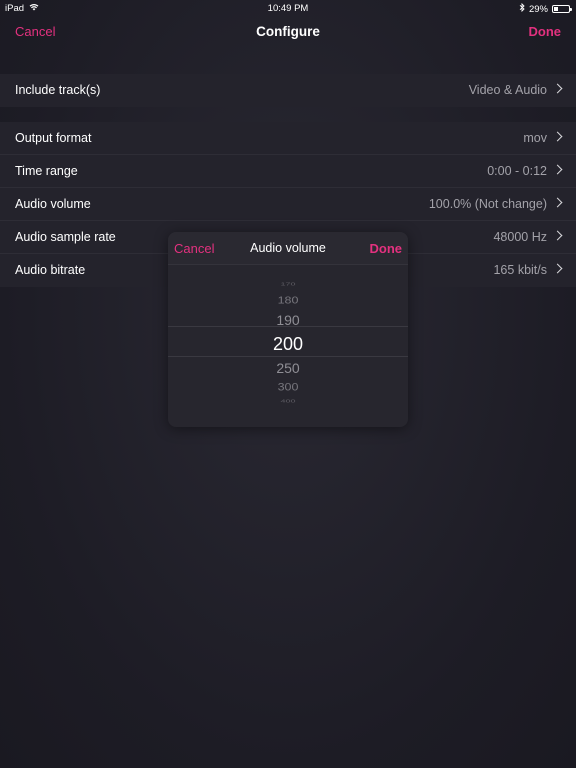 Image resolution: width=576 pixels, height=768 pixels. I want to click on page-title: Configure, so click(288, 31).